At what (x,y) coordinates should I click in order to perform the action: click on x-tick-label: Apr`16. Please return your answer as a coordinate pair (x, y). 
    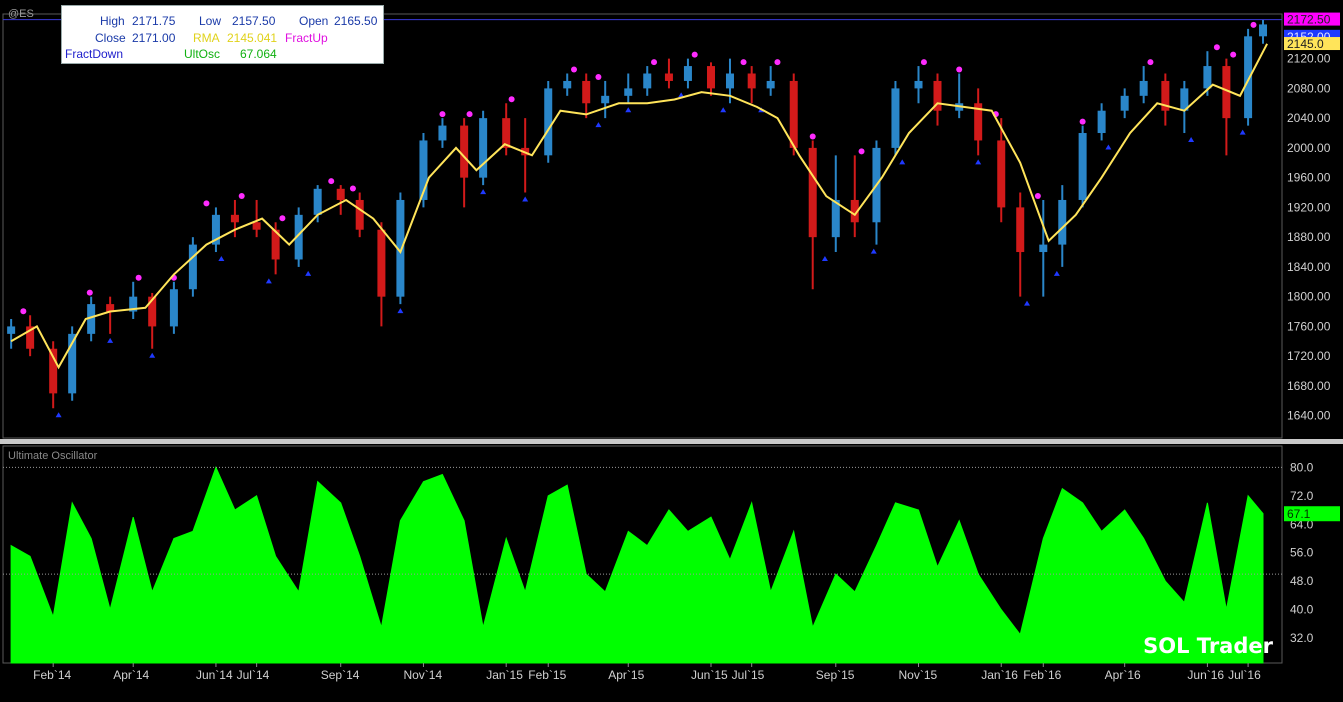
    Looking at the image, I should click on (1123, 675).